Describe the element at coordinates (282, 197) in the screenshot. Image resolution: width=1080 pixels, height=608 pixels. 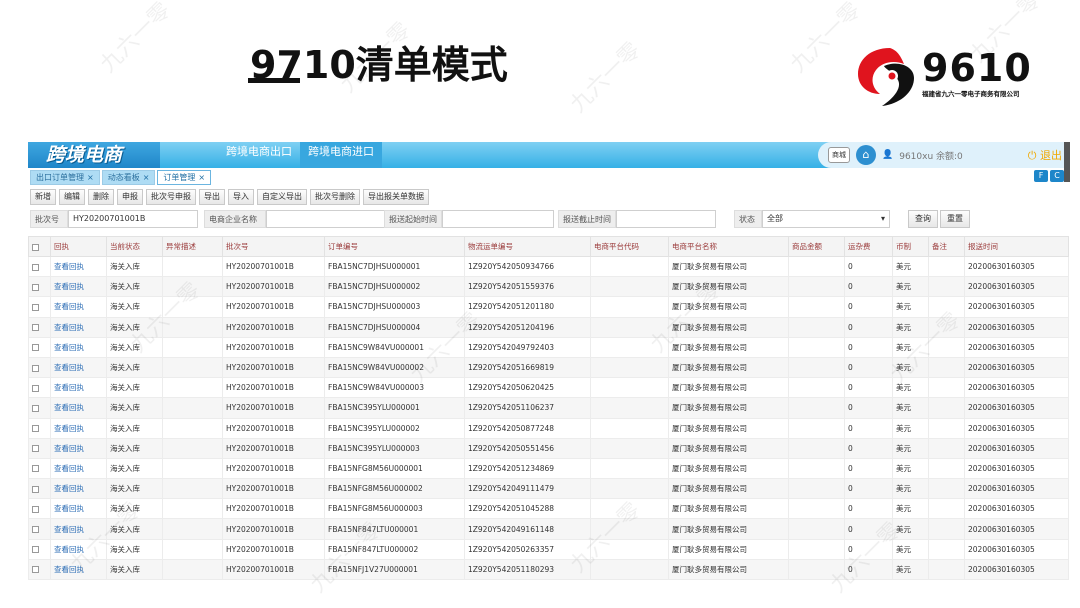
I see `custom-export-button: 自定义导出` at that location.